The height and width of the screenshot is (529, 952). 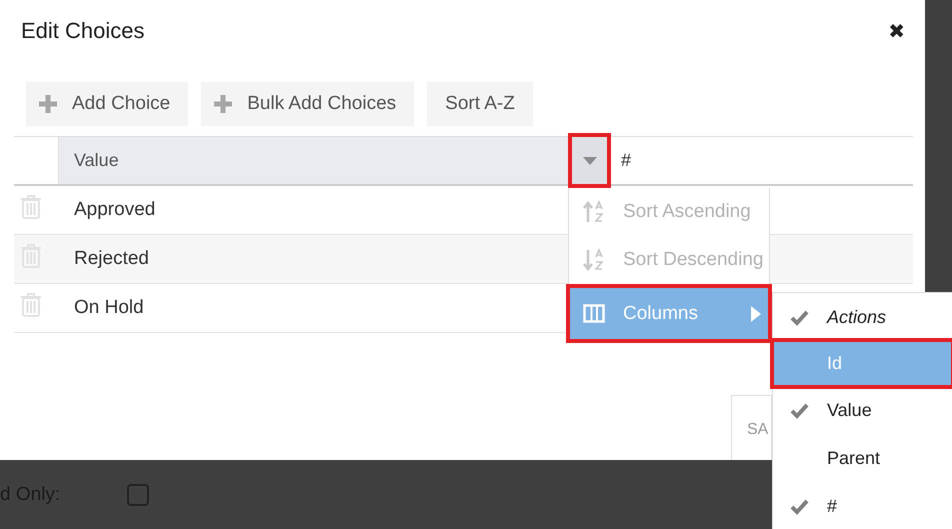 What do you see at coordinates (862, 458) in the screenshot?
I see `column-toggle-item: Parent` at bounding box center [862, 458].